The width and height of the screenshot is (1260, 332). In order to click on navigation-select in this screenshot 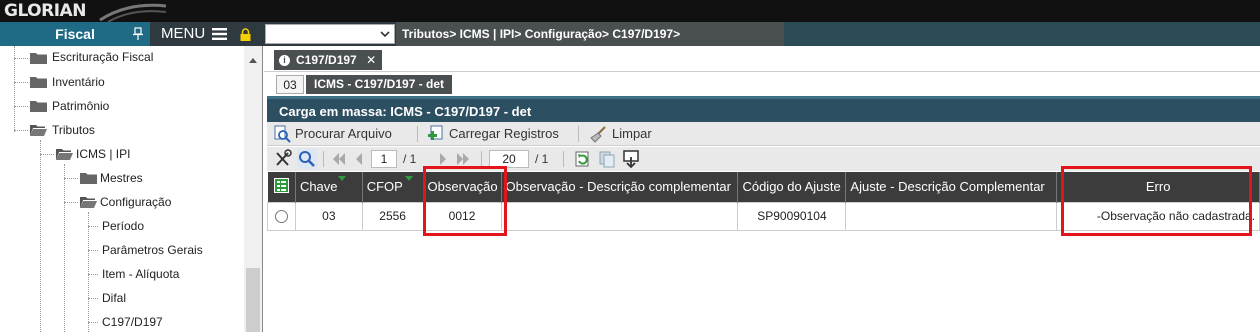, I will do `click(330, 34)`.